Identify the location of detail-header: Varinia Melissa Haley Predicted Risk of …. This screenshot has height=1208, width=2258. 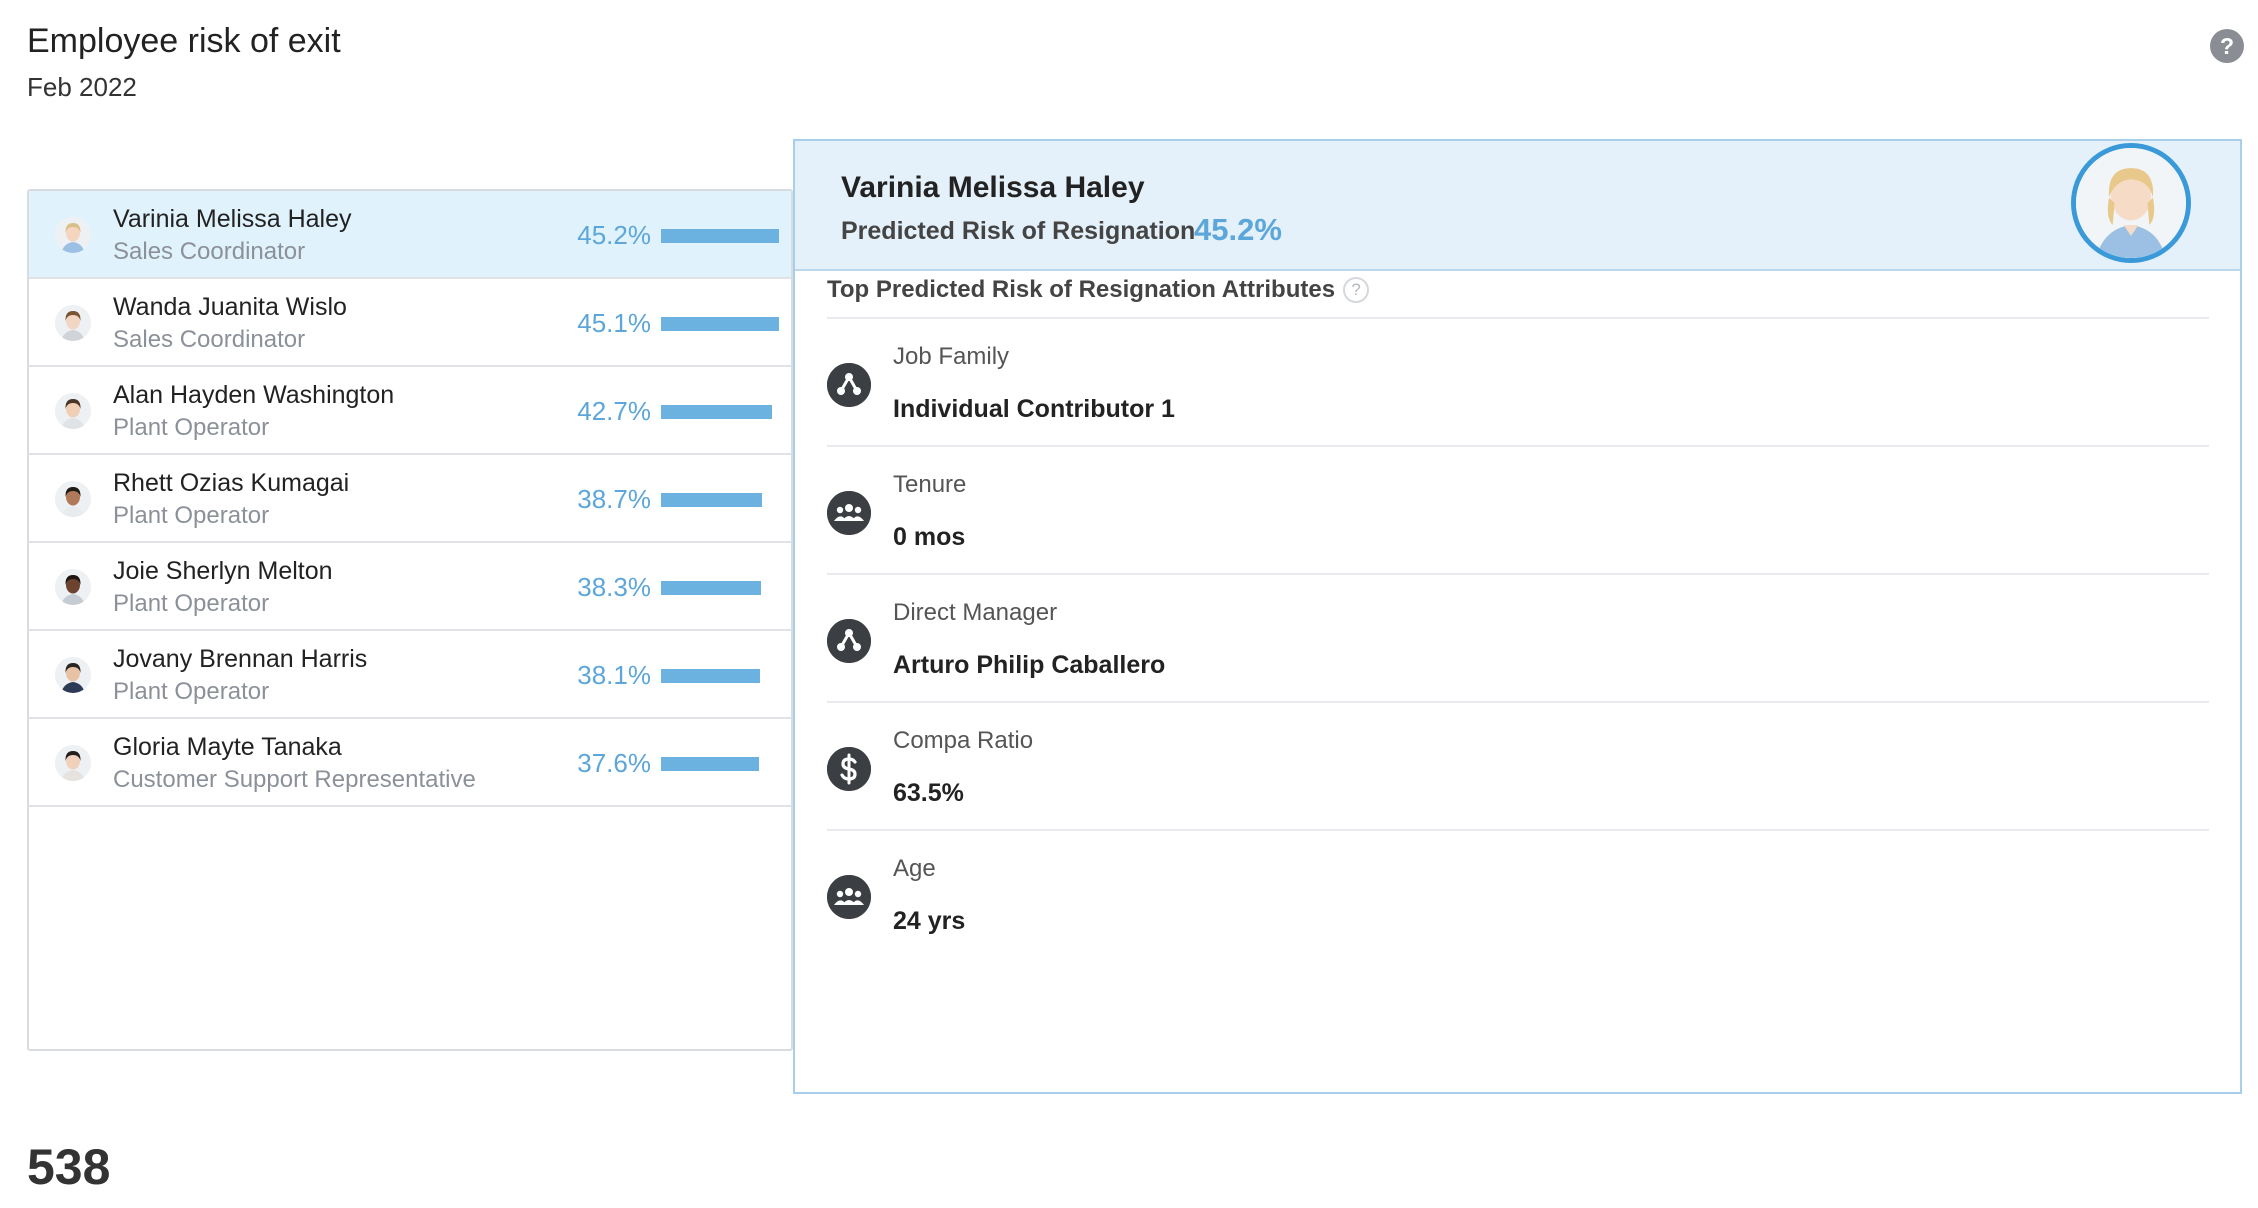
(1517, 206).